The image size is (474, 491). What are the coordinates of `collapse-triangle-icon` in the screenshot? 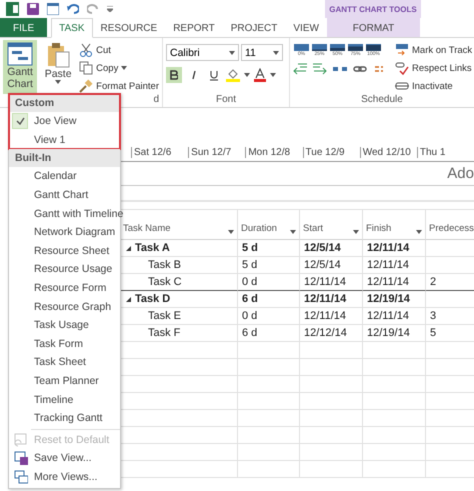 It's located at (128, 248).